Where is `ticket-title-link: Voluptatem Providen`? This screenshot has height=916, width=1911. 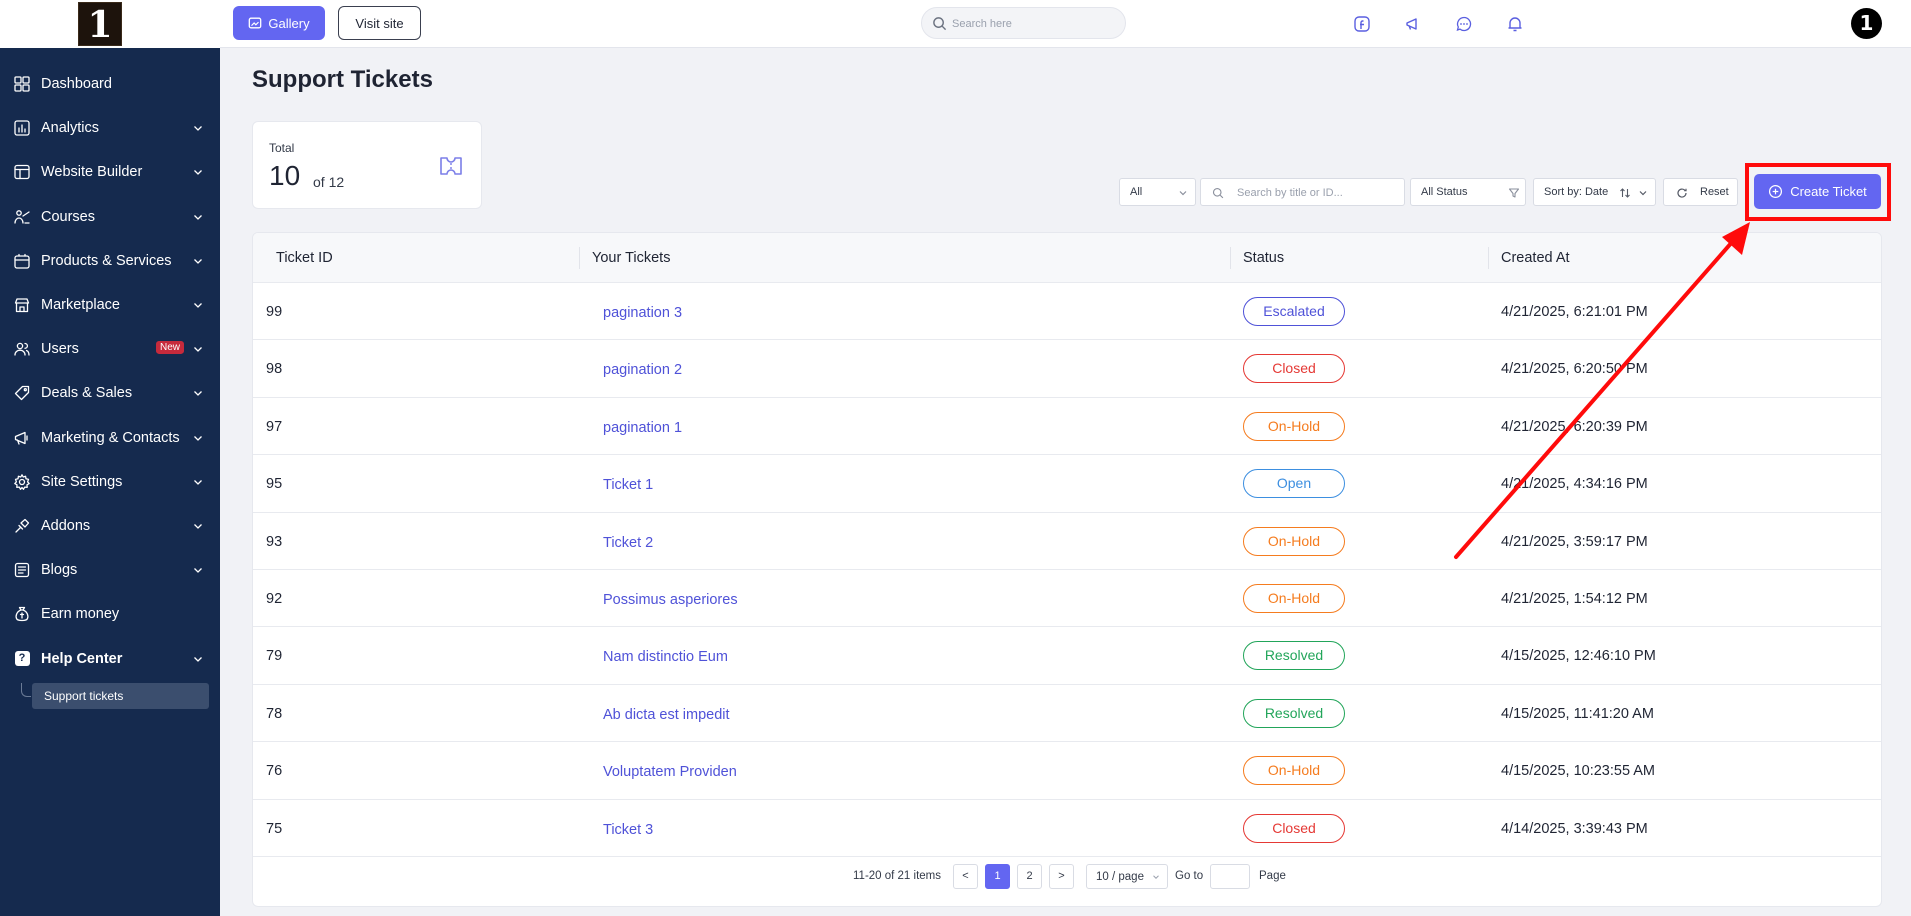 ticket-title-link: Voluptatem Providen is located at coordinates (670, 772).